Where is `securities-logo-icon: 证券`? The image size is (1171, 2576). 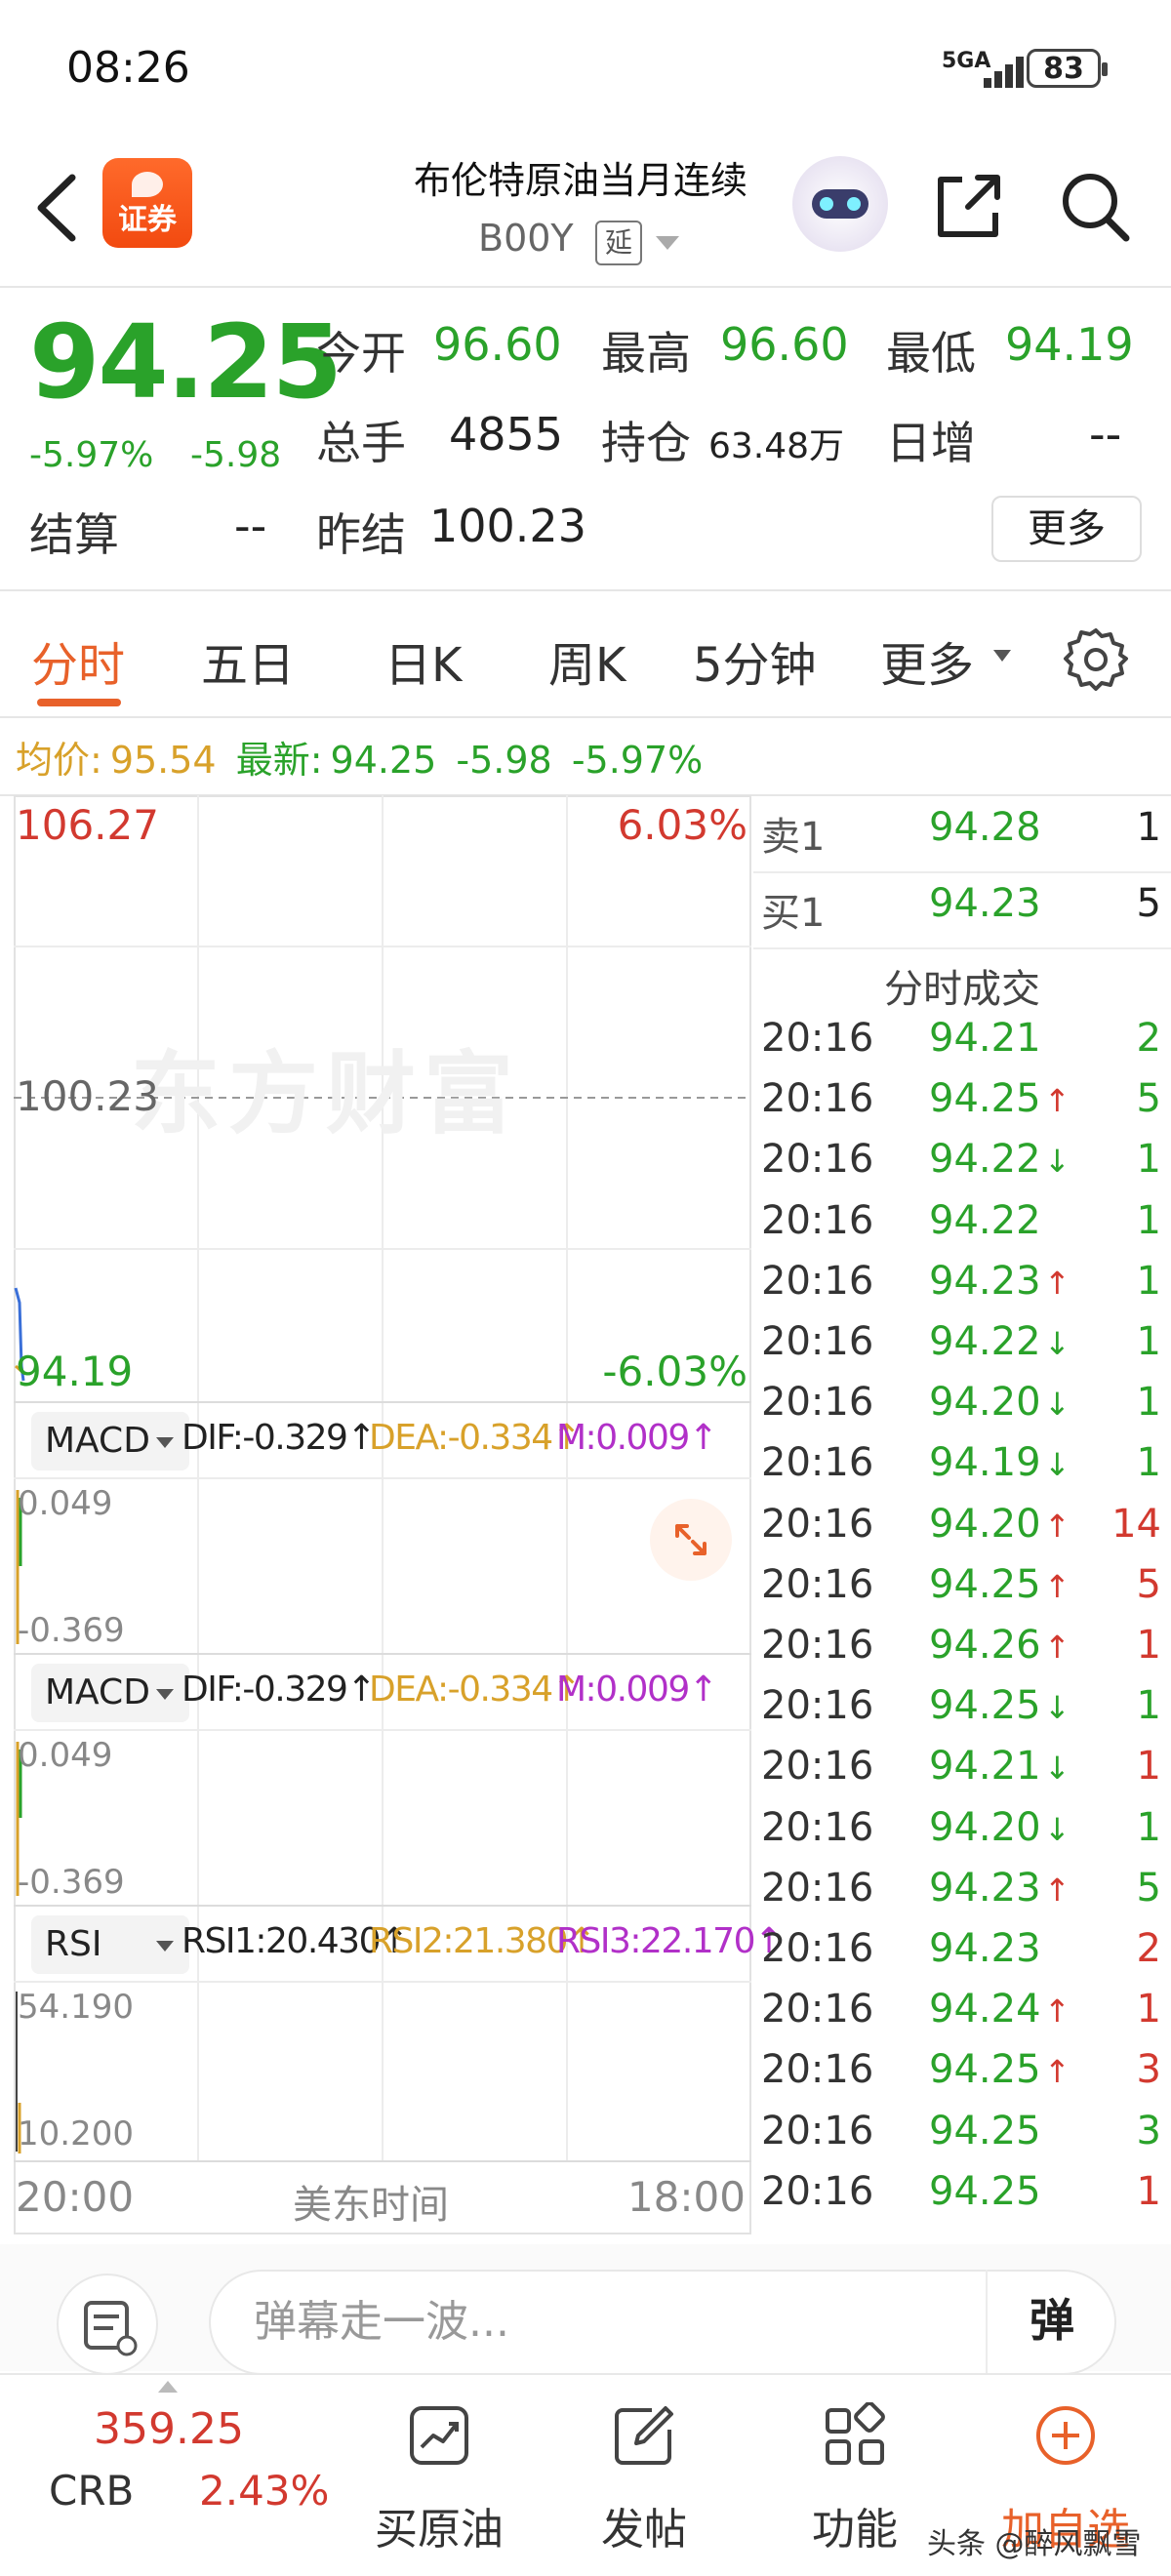 securities-logo-icon: 证券 is located at coordinates (147, 203).